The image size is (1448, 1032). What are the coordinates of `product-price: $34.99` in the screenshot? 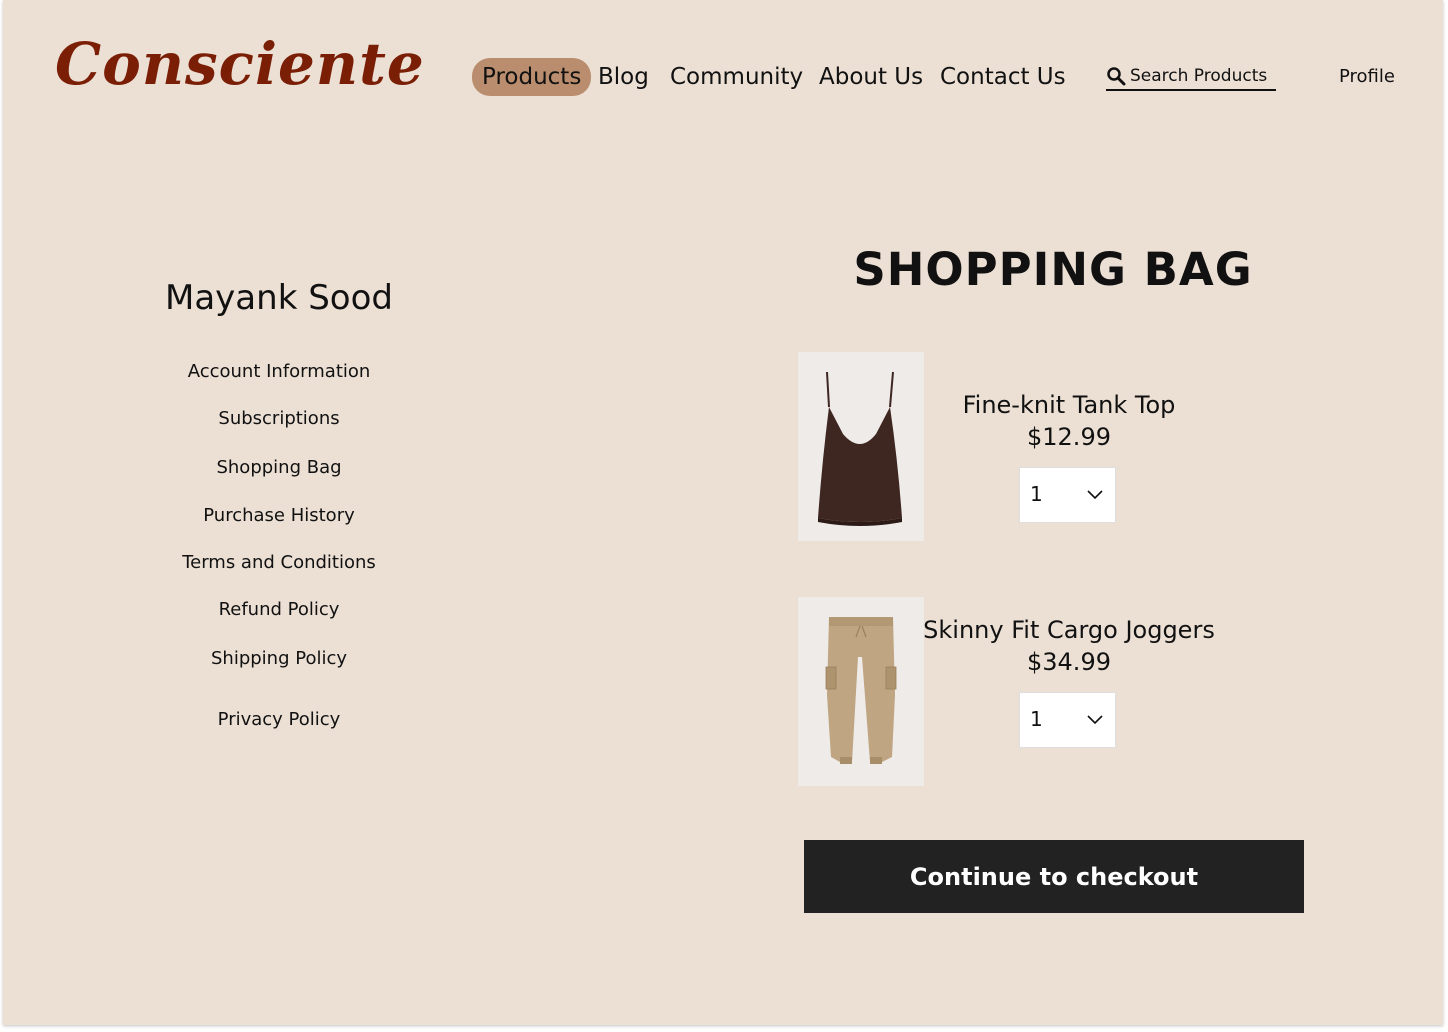 It's located at (1069, 662).